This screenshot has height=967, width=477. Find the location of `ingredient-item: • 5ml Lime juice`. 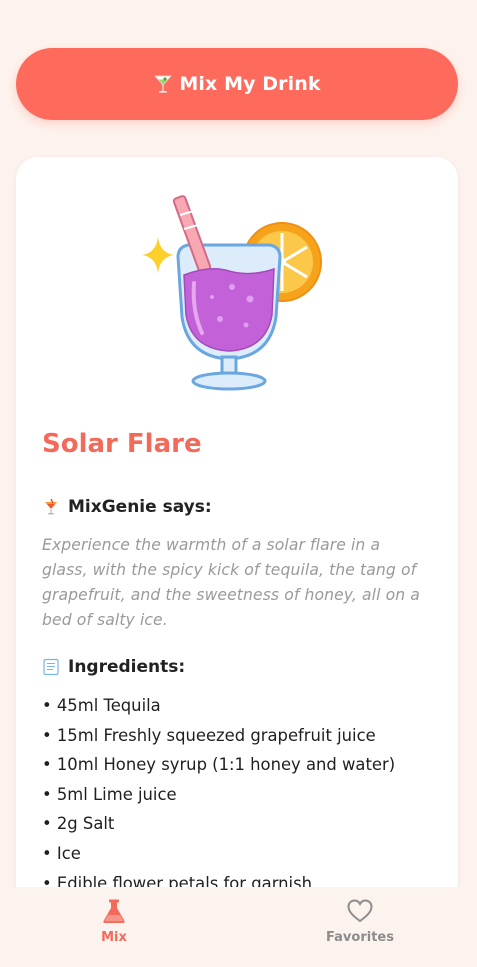

ingredient-item: • 5ml Lime juice is located at coordinates (109, 794).